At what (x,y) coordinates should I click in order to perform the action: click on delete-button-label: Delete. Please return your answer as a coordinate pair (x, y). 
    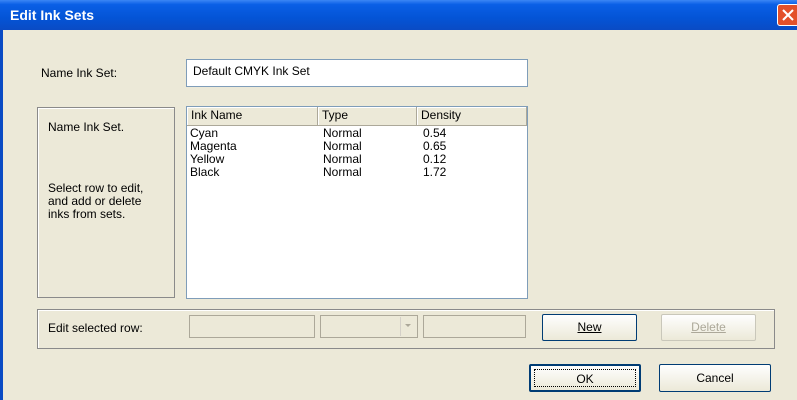
    Looking at the image, I should click on (708, 327).